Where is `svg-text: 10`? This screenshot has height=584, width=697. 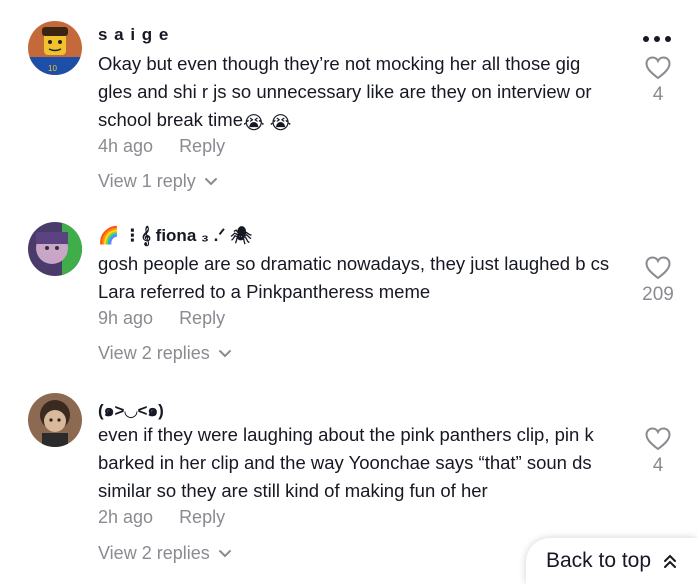
svg-text: 10 is located at coordinates (52, 68).